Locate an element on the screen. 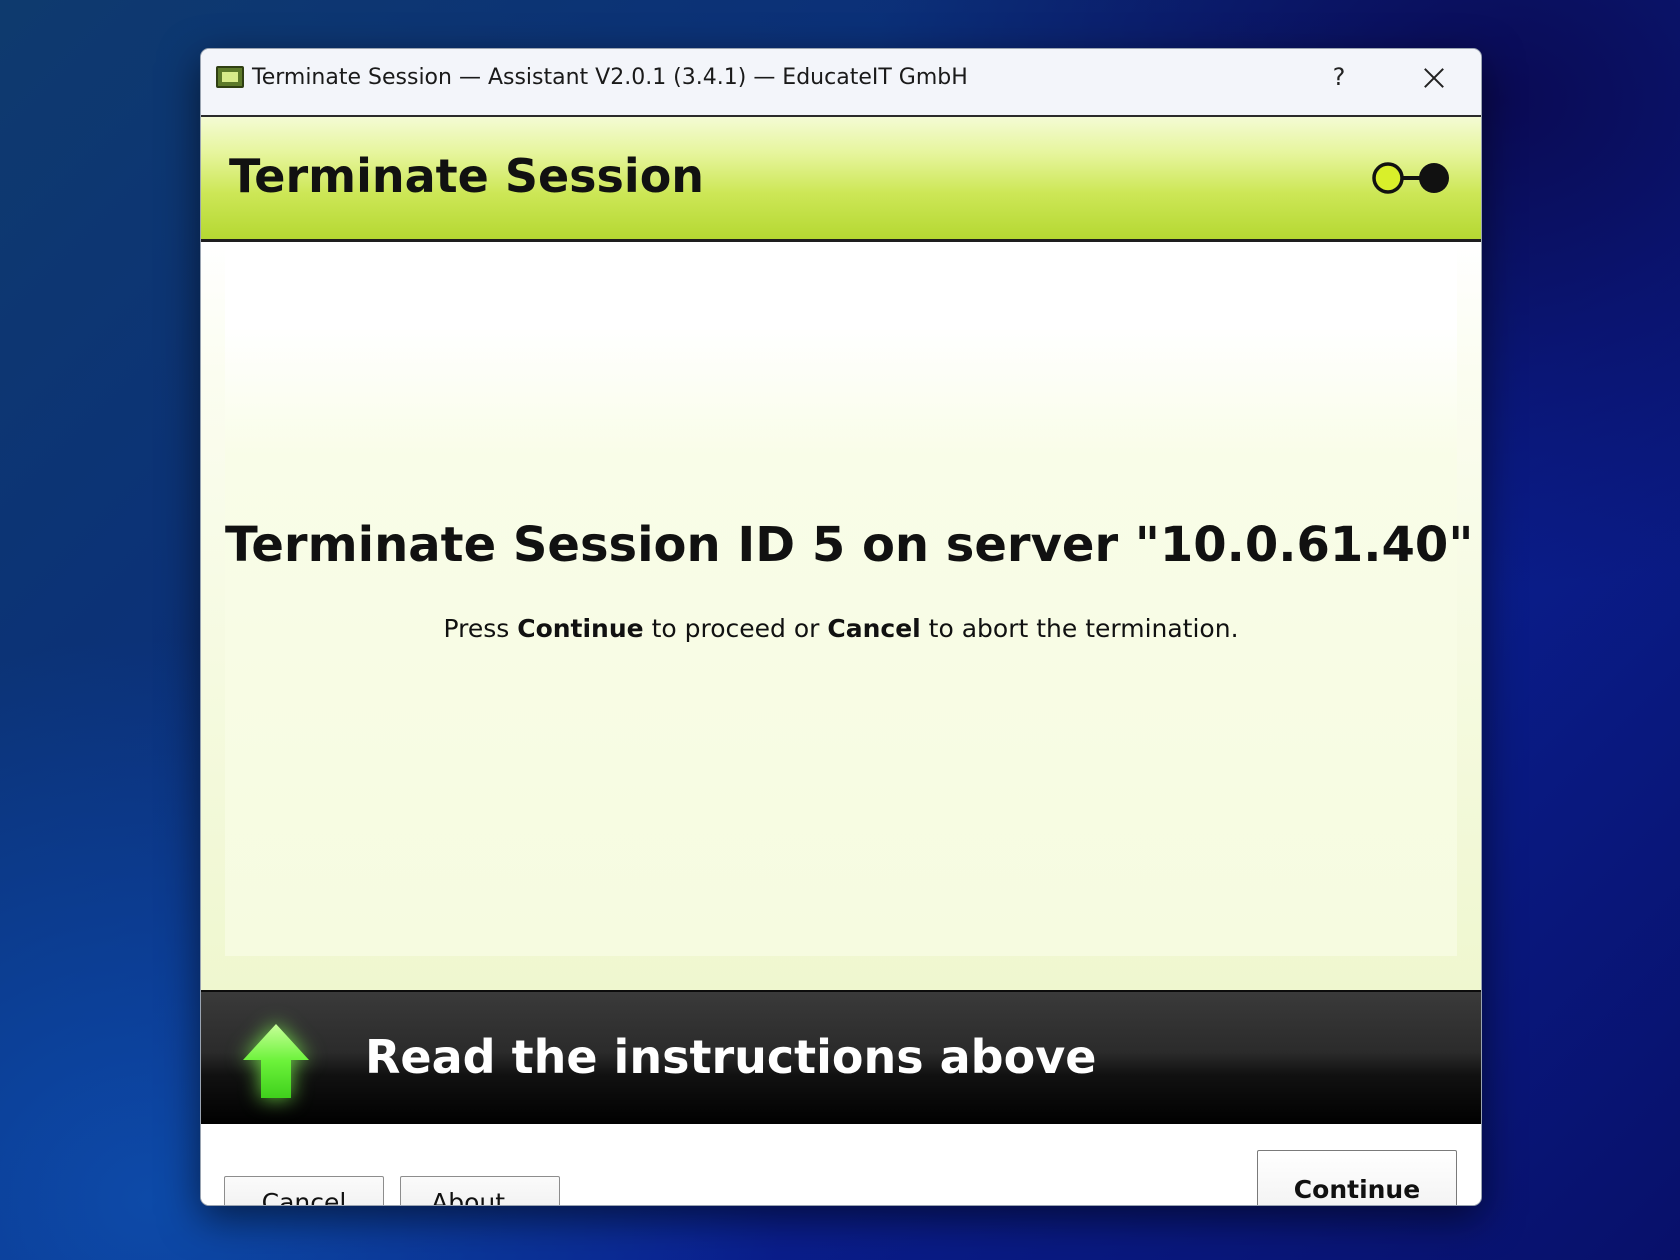  cancel-button: Cancel is located at coordinates (304, 1190).